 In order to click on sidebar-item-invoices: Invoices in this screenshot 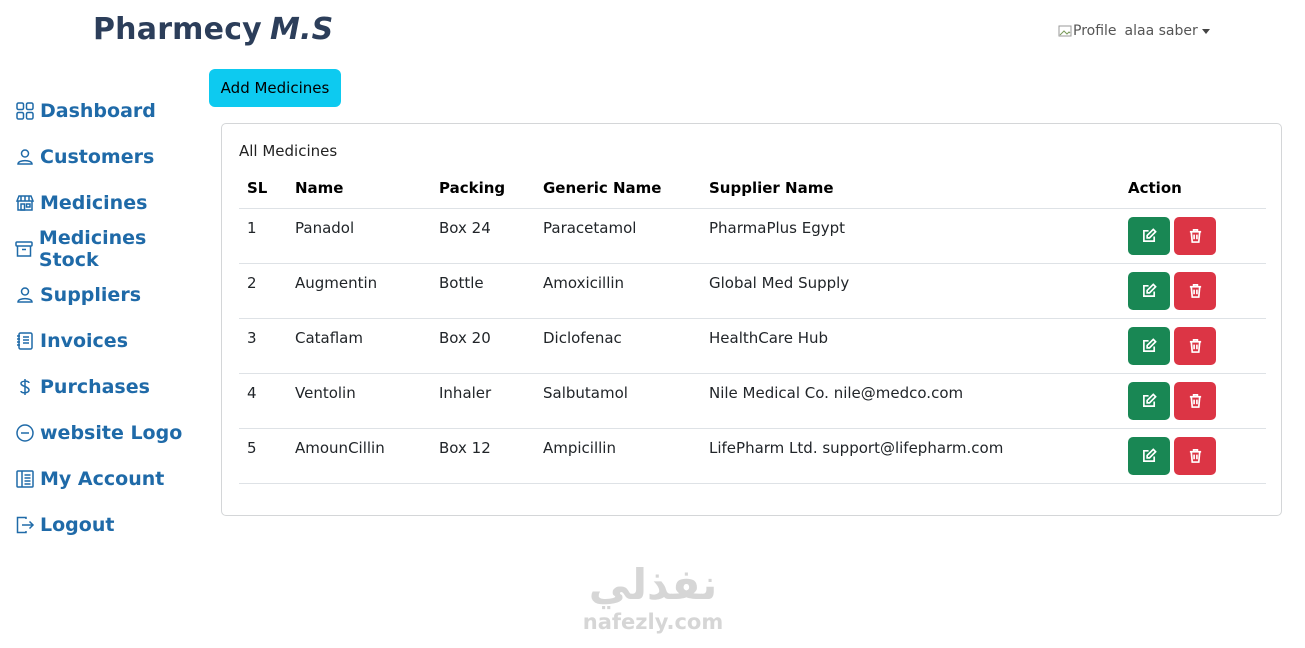, I will do `click(109, 341)`.